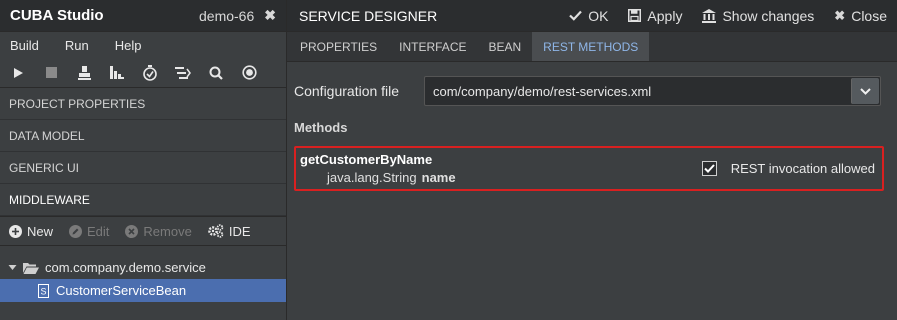  Describe the element at coordinates (77, 45) in the screenshot. I see `menu-run: Run` at that location.